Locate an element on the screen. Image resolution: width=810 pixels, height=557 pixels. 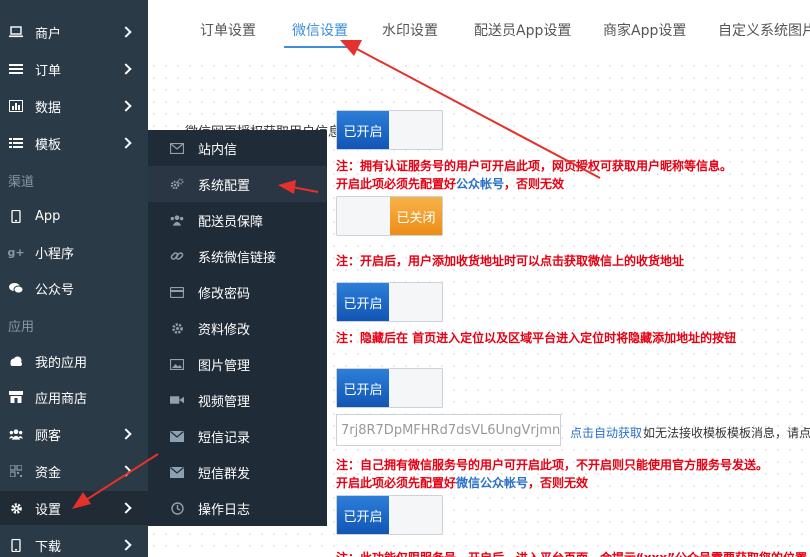
clock-icon is located at coordinates (177, 508).